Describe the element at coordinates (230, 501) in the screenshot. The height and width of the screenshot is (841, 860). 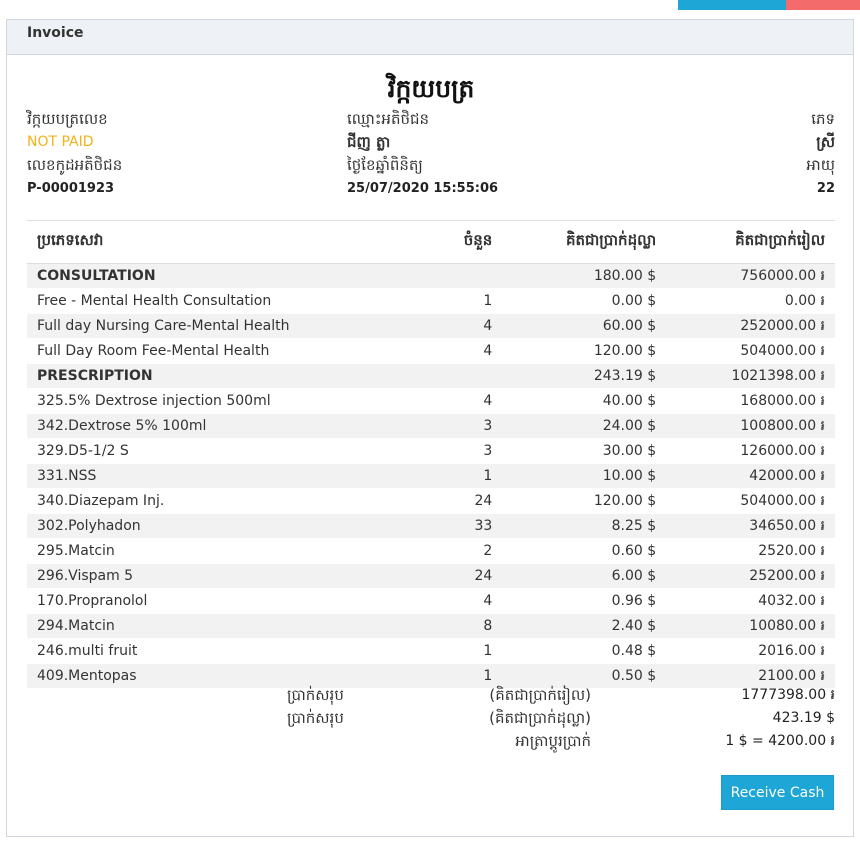
I see `item-name: 340.Diazepam Inj.` at that location.